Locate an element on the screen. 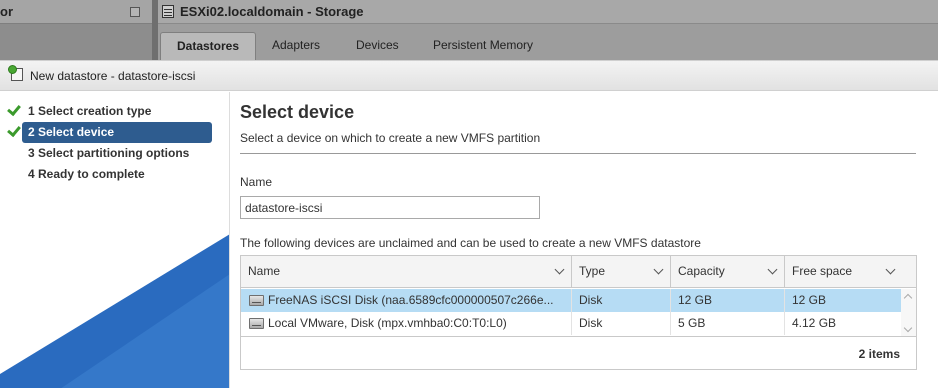 Image resolution: width=938 pixels, height=388 pixels. scroll-up-icon is located at coordinates (908, 298).